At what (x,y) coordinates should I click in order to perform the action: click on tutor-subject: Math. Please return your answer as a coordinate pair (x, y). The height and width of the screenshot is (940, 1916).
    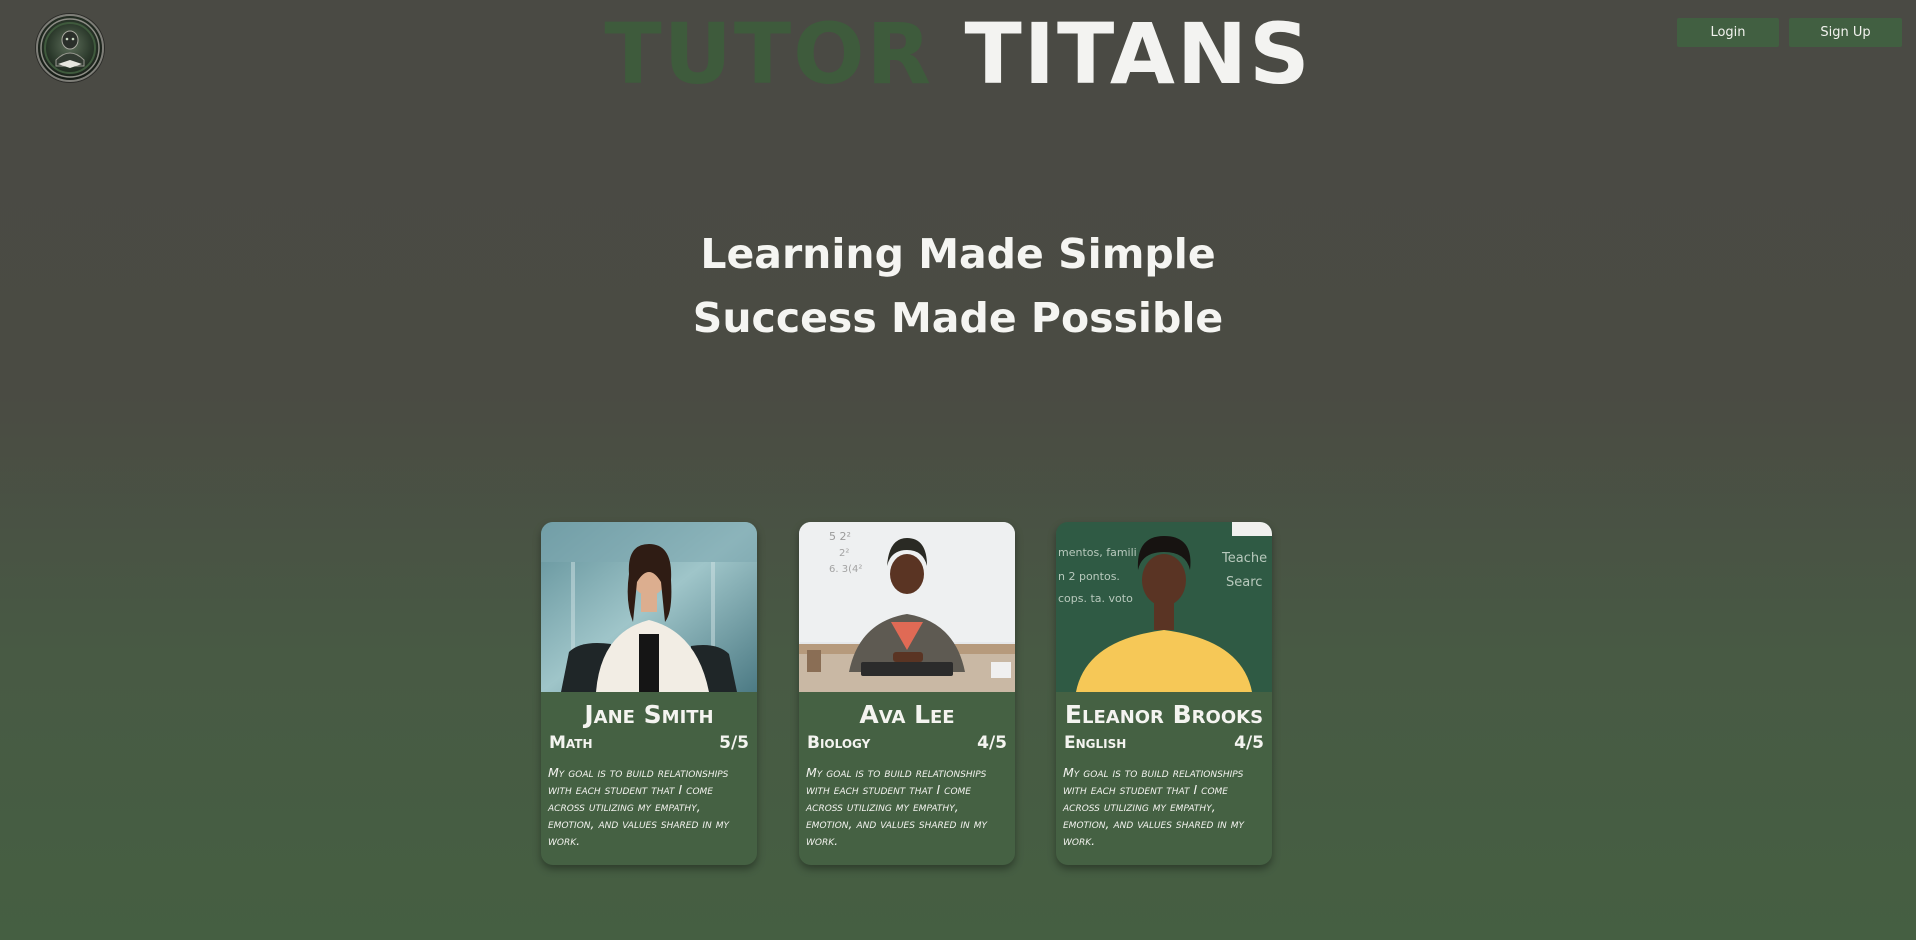
    Looking at the image, I should click on (571, 743).